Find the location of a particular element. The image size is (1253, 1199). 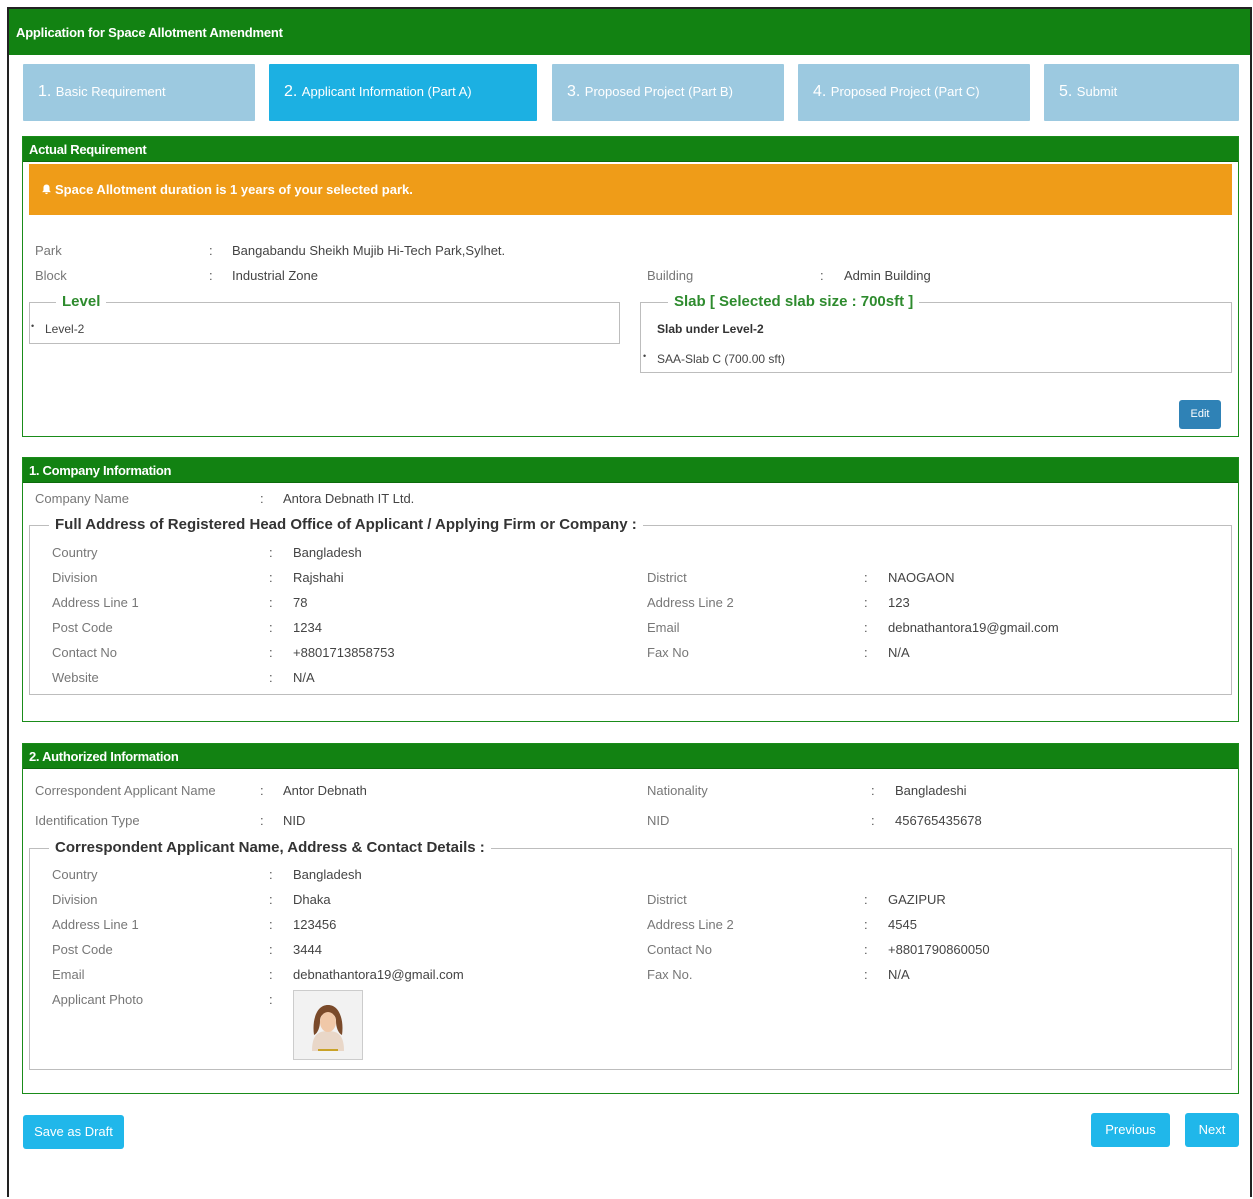

division-value: Dhaka is located at coordinates (312, 899).